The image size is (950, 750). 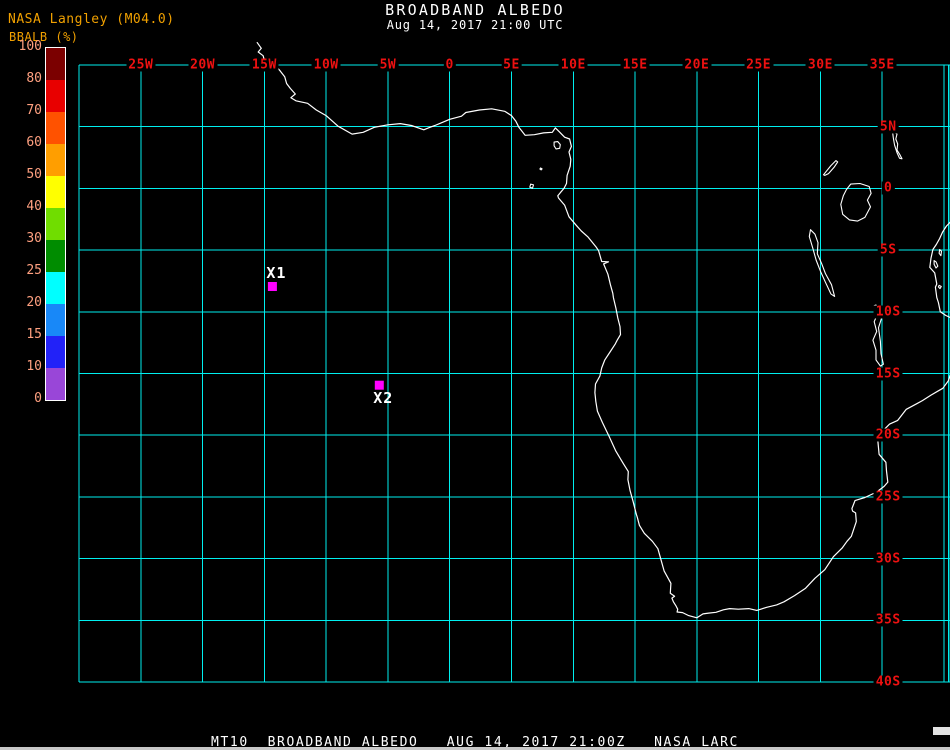 I want to click on island-outline-bioko, so click(x=557, y=145).